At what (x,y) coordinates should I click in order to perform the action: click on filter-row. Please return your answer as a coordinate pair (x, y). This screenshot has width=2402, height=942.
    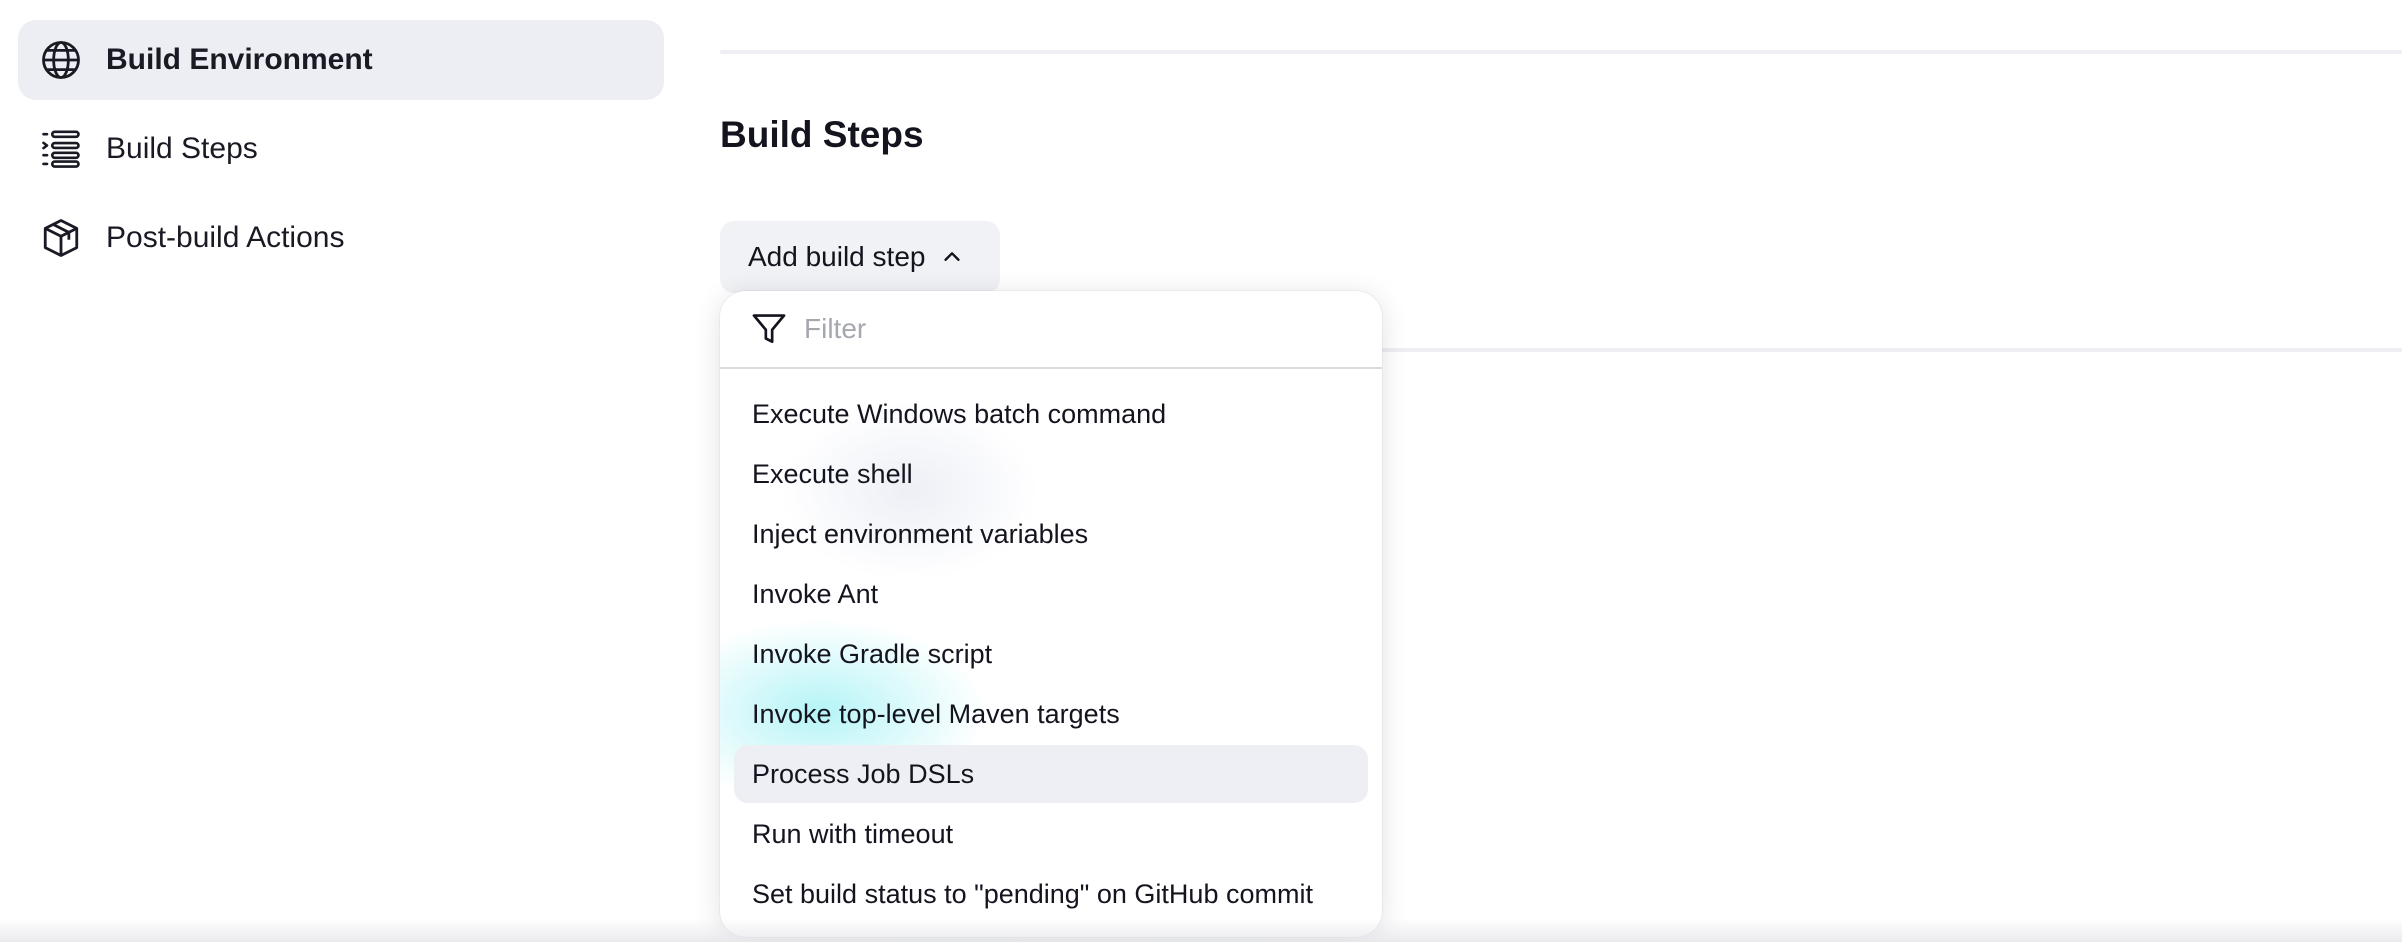
    Looking at the image, I should click on (1051, 330).